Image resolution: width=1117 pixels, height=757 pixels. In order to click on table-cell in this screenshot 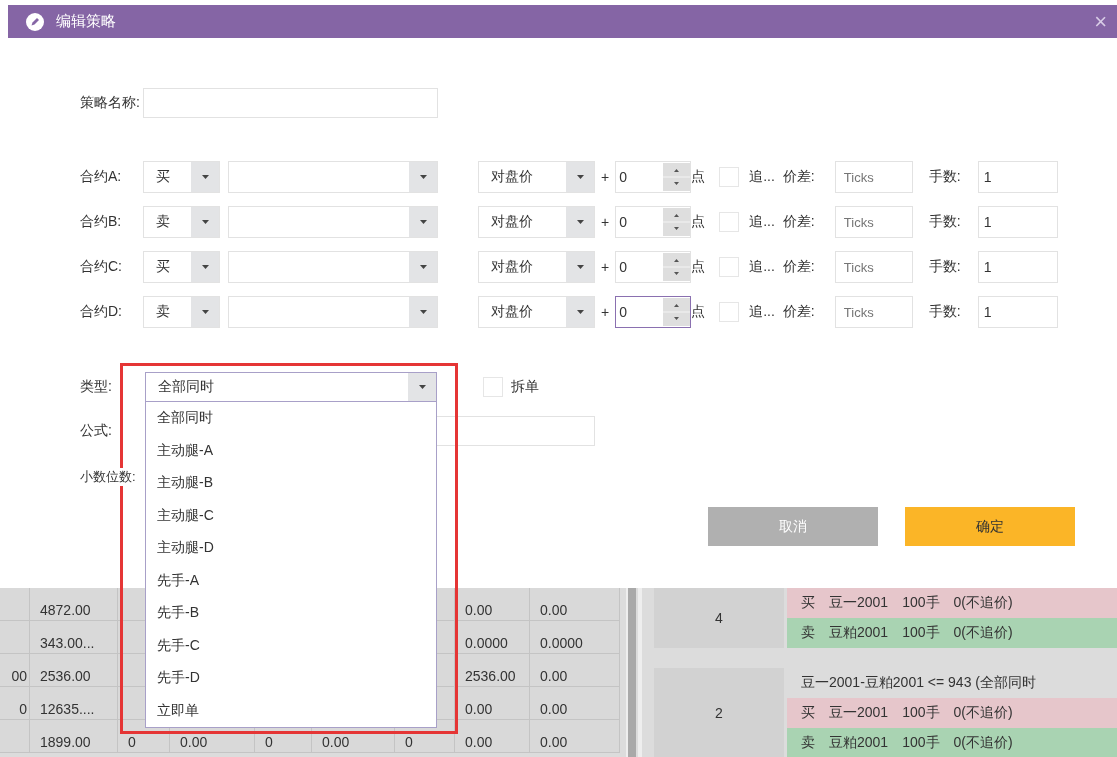, I will do `click(15, 604)`.